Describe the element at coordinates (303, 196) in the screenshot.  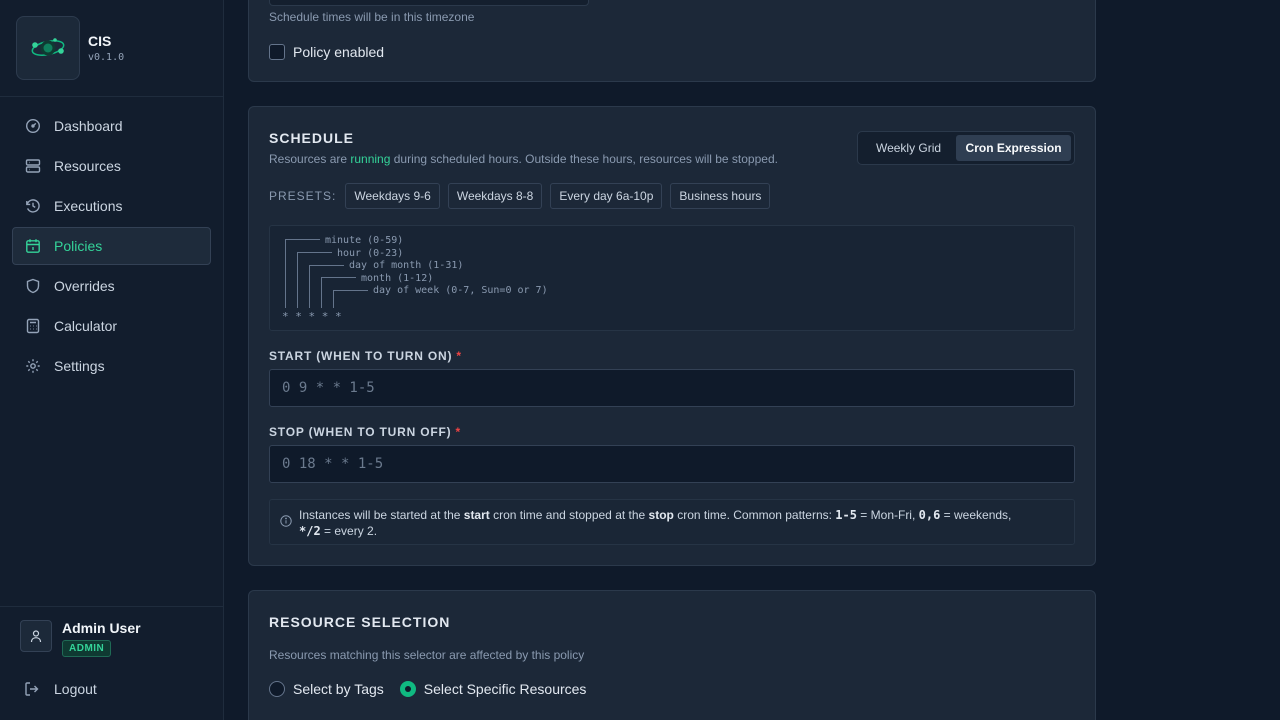
I see `presets-label: PRESETS:` at that location.